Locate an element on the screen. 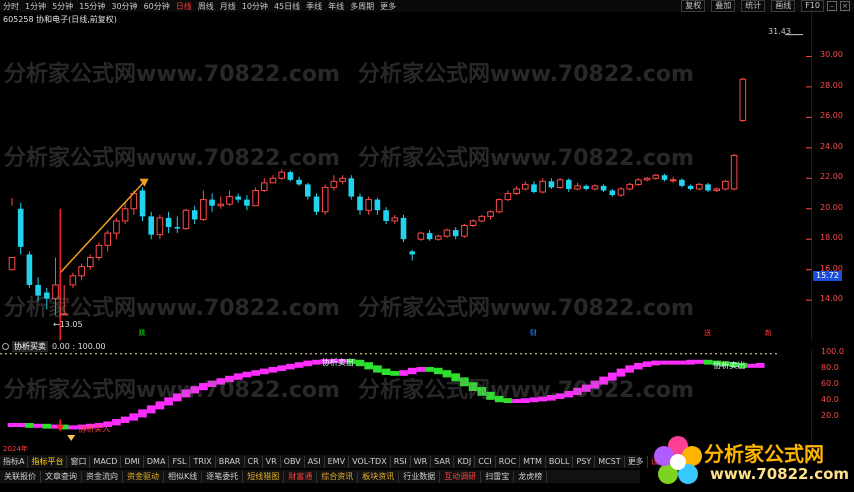  period-tab: 多周期 is located at coordinates (362, 6).